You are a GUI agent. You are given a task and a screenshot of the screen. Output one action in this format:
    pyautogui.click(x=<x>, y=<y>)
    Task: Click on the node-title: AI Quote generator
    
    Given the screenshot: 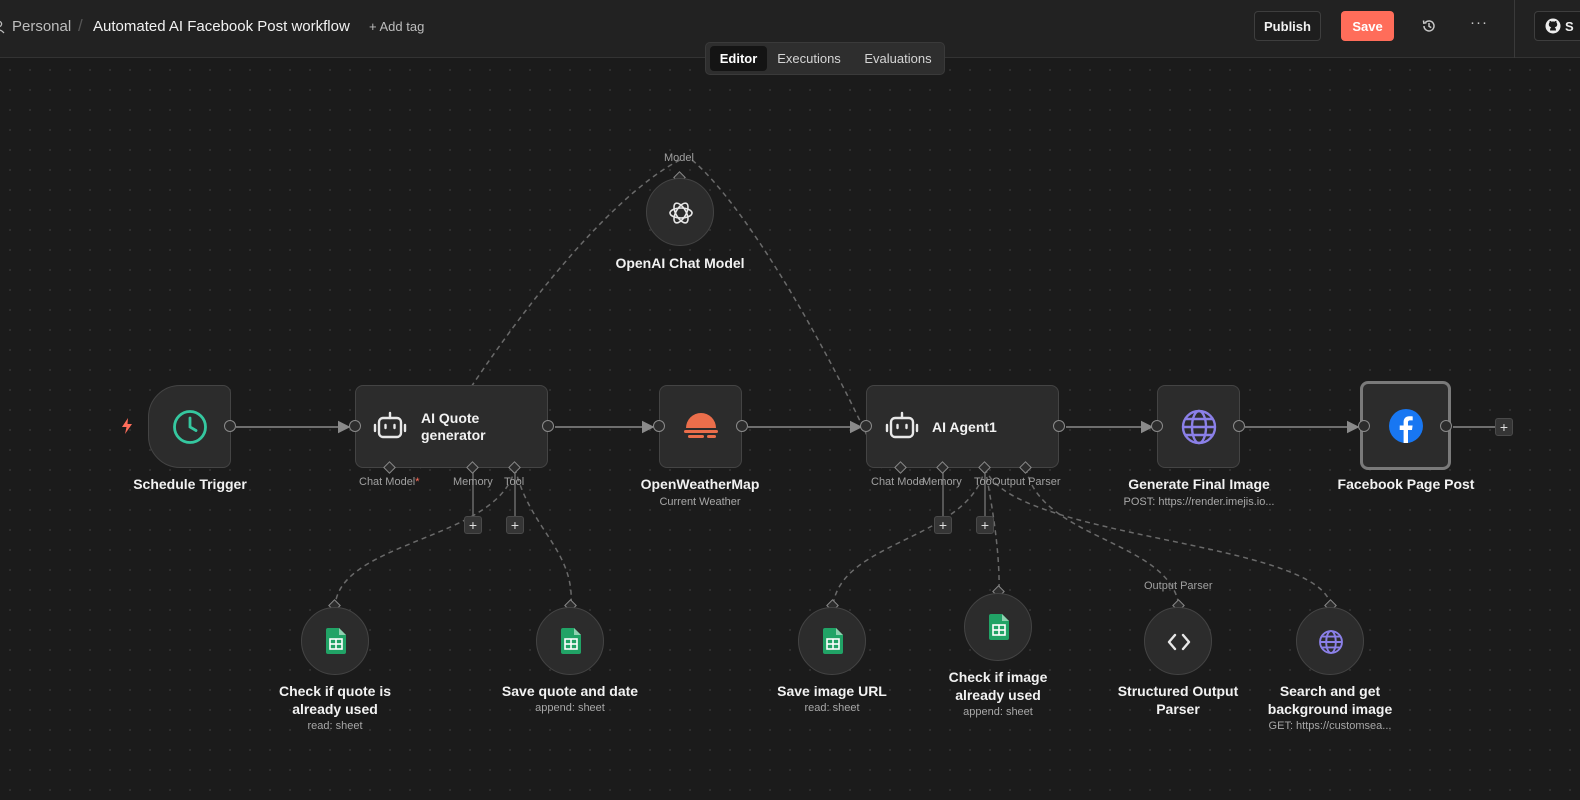 What is the action you would take?
    pyautogui.click(x=453, y=426)
    